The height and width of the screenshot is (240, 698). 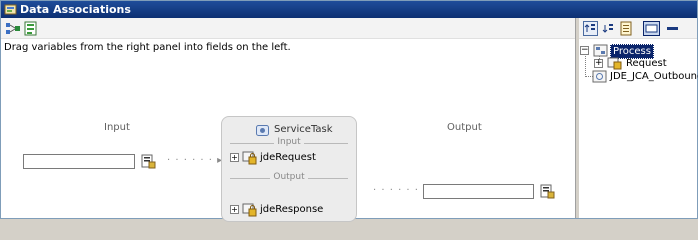 I want to click on sort-descending-icon, so click(x=608, y=28).